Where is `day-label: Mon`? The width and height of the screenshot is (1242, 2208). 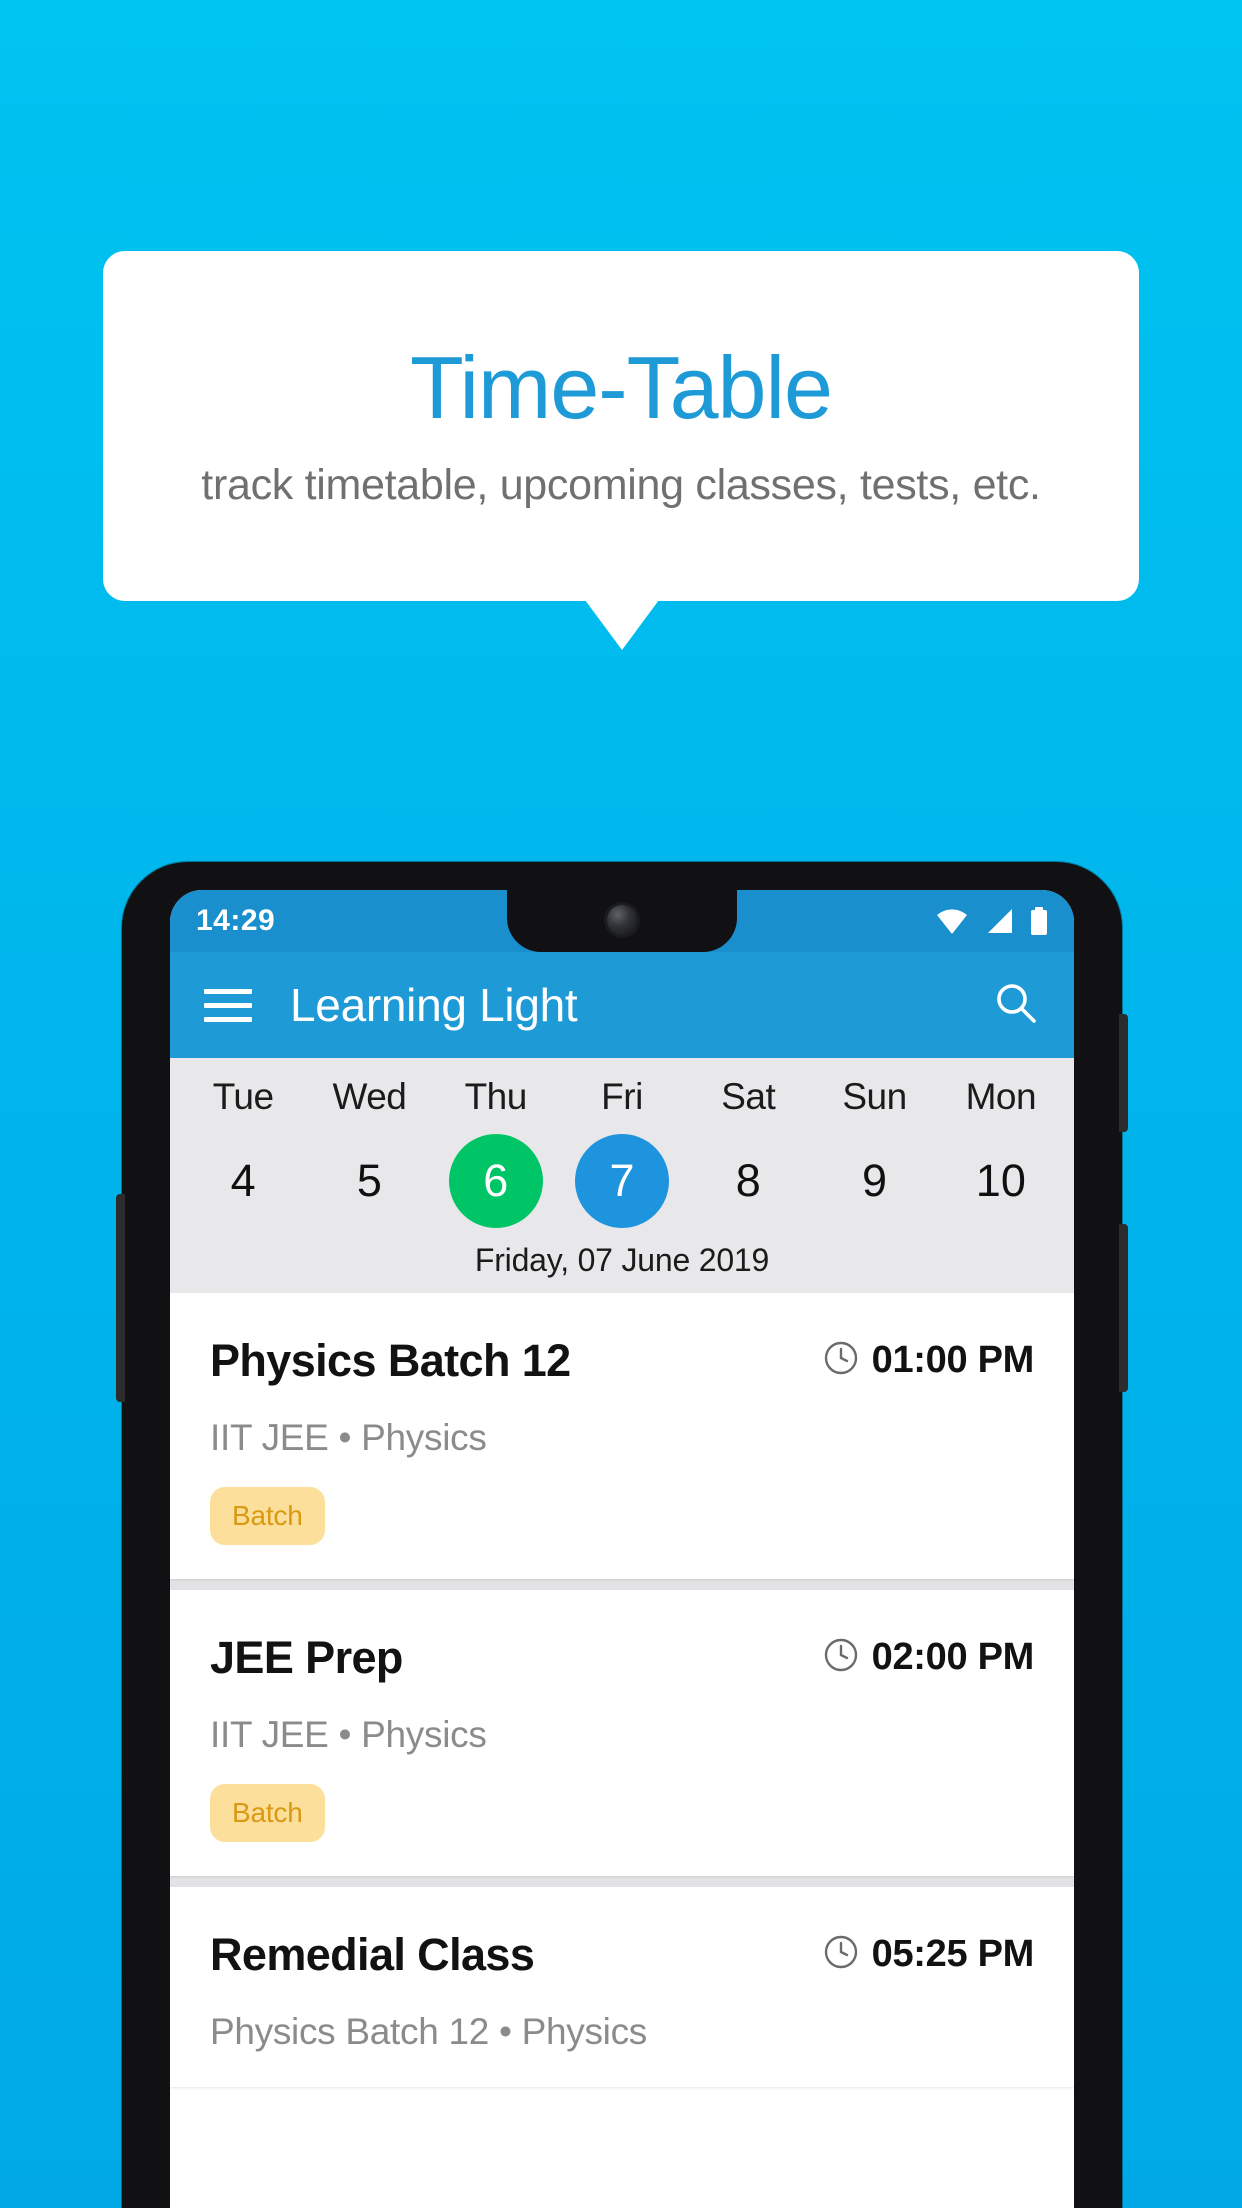 day-label: Mon is located at coordinates (1001, 1096).